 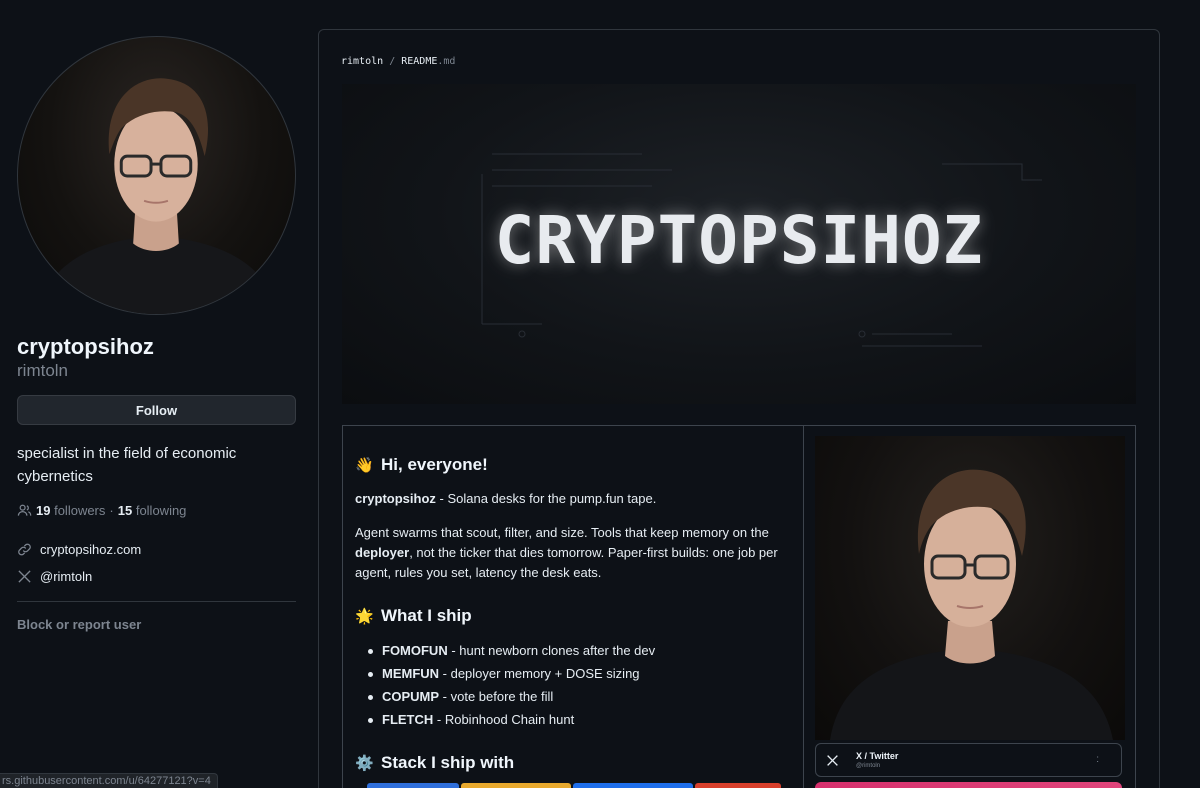 I want to click on twitter-link: @rimtoln, so click(x=156, y=576).